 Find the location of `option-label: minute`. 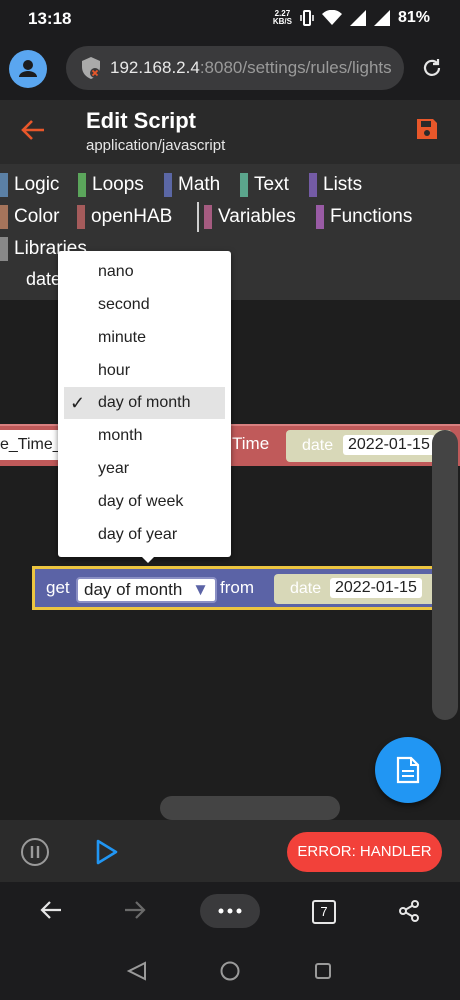

option-label: minute is located at coordinates (122, 337).